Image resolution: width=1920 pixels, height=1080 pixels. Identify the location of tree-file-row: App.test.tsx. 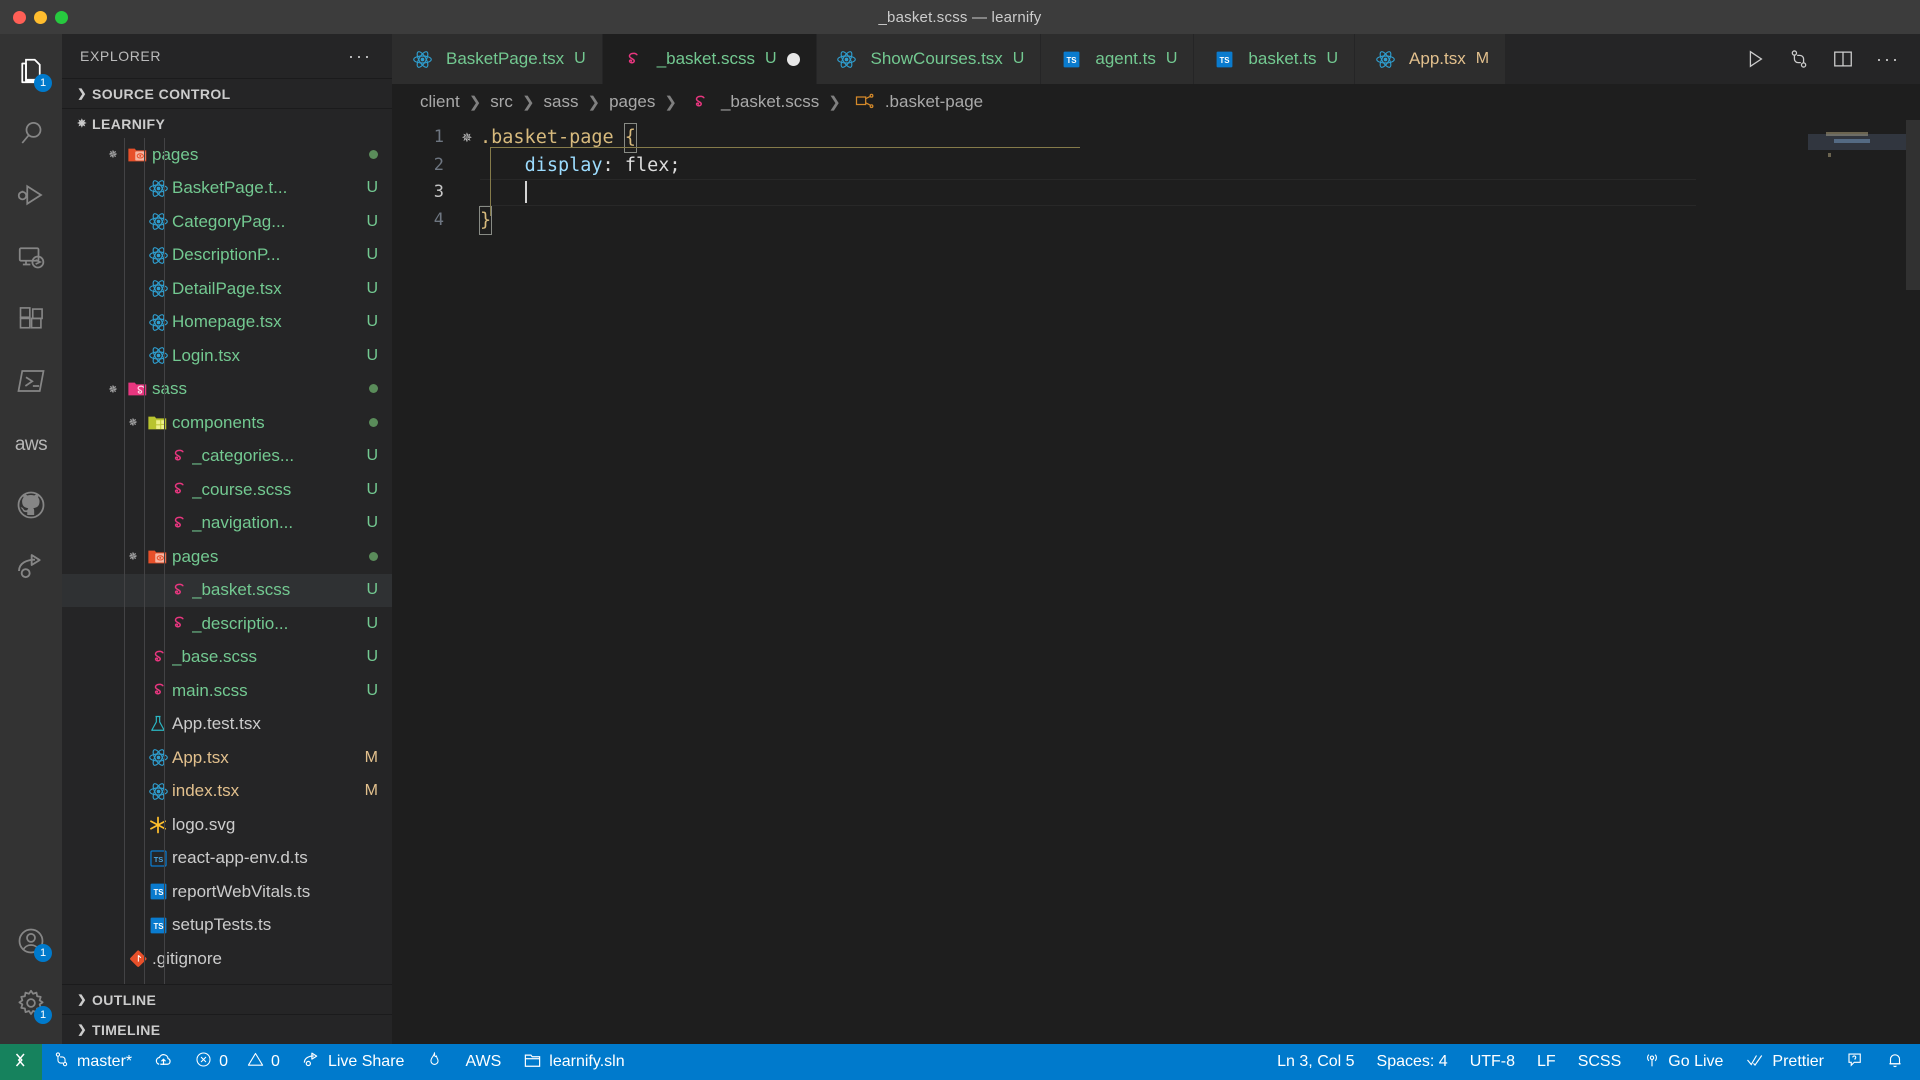
(227, 725).